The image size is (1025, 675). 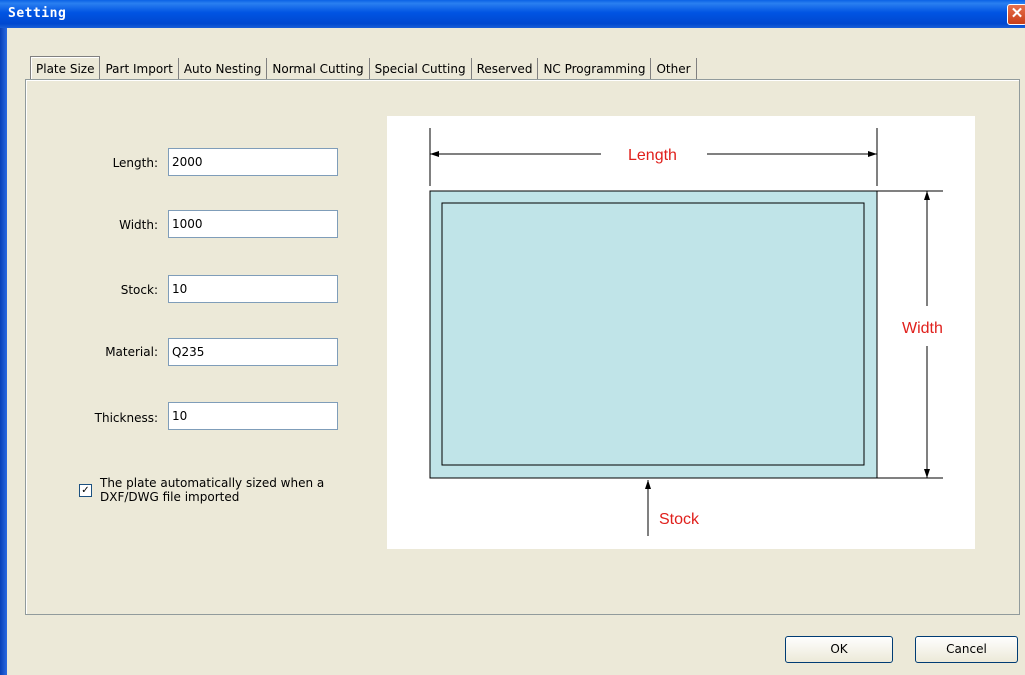 What do you see at coordinates (131, 352) in the screenshot?
I see `material-label: Material:` at bounding box center [131, 352].